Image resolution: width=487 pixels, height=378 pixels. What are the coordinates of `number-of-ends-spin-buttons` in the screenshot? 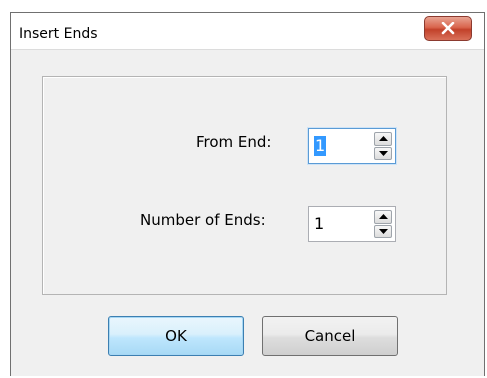 It's located at (383, 224).